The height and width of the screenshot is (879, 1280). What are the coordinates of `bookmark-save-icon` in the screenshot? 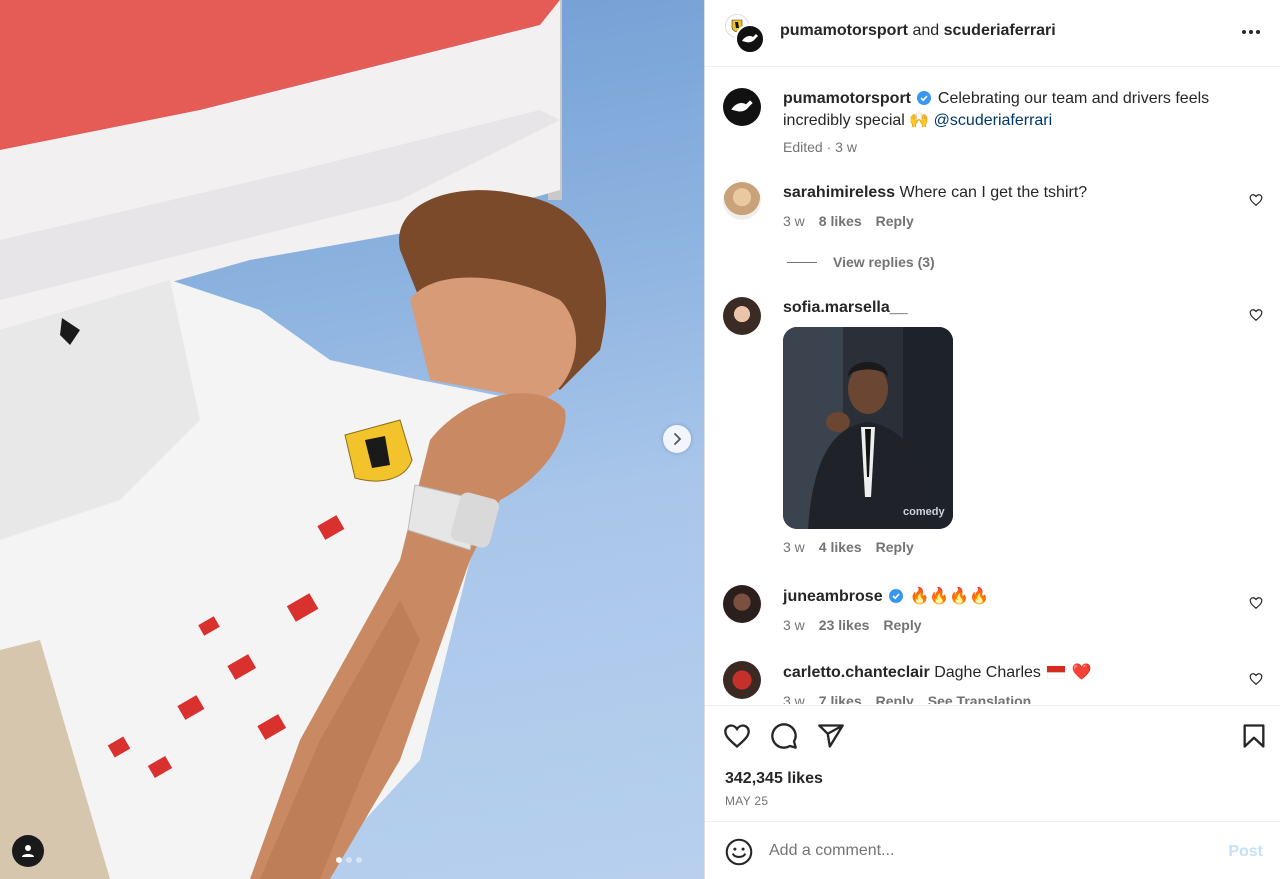 It's located at (1254, 736).